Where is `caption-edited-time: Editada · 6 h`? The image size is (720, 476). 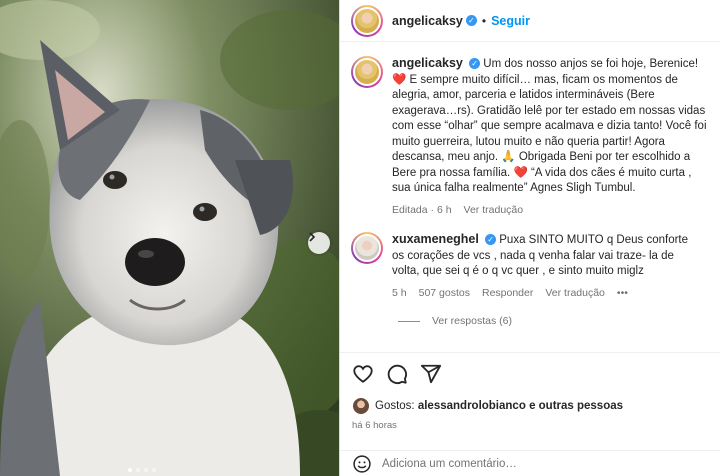
caption-edited-time: Editada · 6 h is located at coordinates (422, 209).